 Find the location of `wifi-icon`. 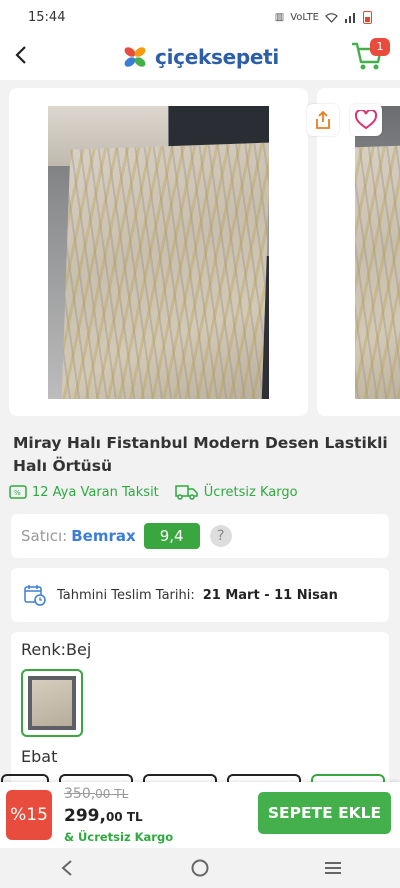

wifi-icon is located at coordinates (331, 17).